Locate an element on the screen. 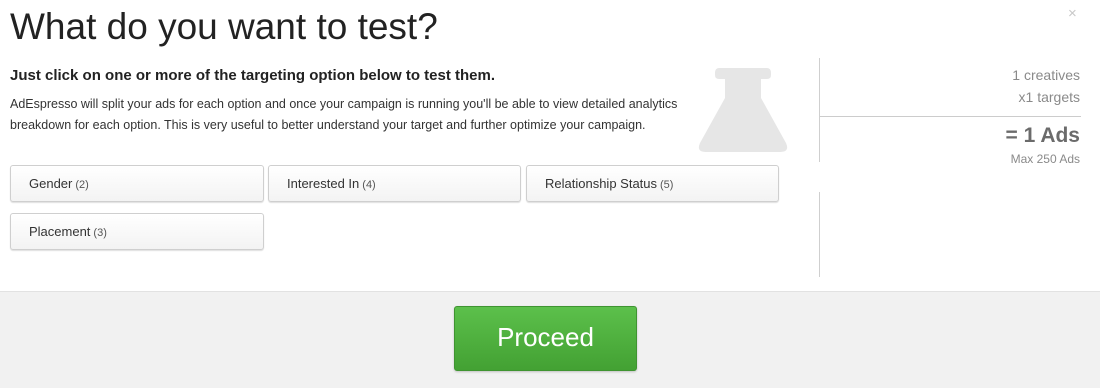 The image size is (1100, 388). max-ads-note: Max 250 Ads is located at coordinates (1045, 159).